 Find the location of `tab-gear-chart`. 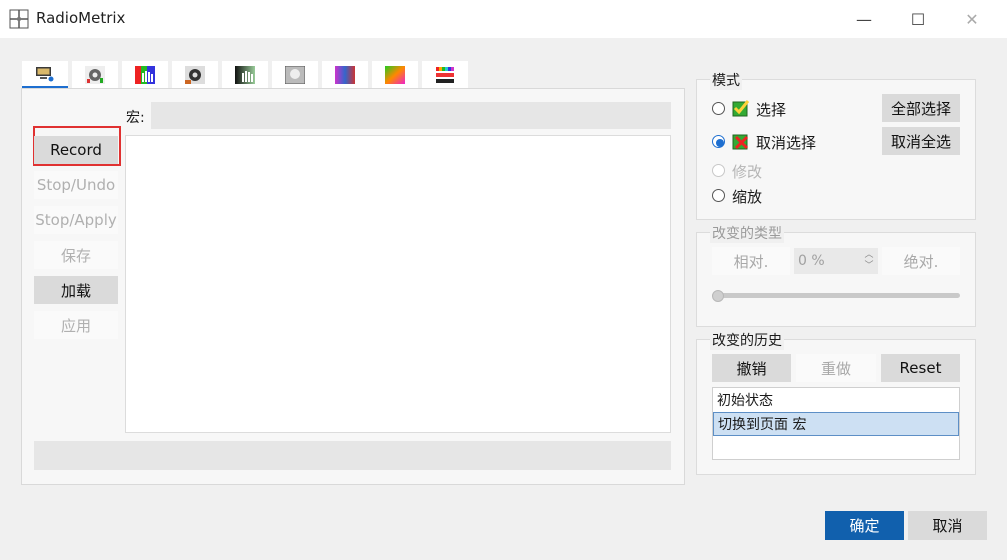

tab-gear-chart is located at coordinates (95, 74).